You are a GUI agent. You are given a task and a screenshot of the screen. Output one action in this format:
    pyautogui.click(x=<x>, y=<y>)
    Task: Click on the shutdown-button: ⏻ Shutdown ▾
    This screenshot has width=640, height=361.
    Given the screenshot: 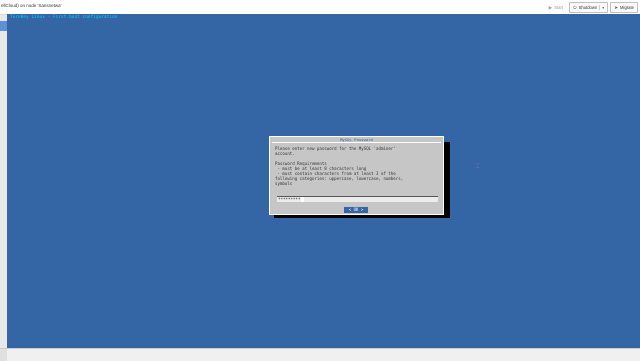 What is the action you would take?
    pyautogui.click(x=589, y=7)
    